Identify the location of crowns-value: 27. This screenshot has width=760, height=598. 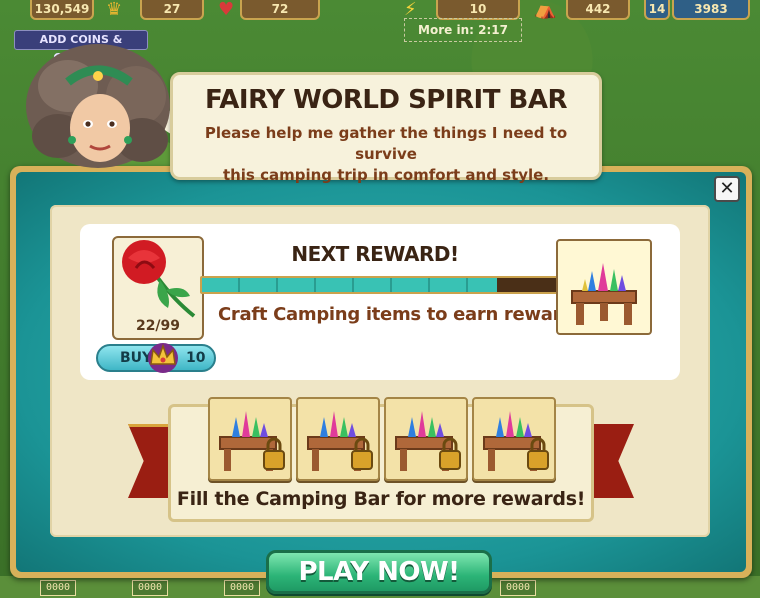
(172, 9).